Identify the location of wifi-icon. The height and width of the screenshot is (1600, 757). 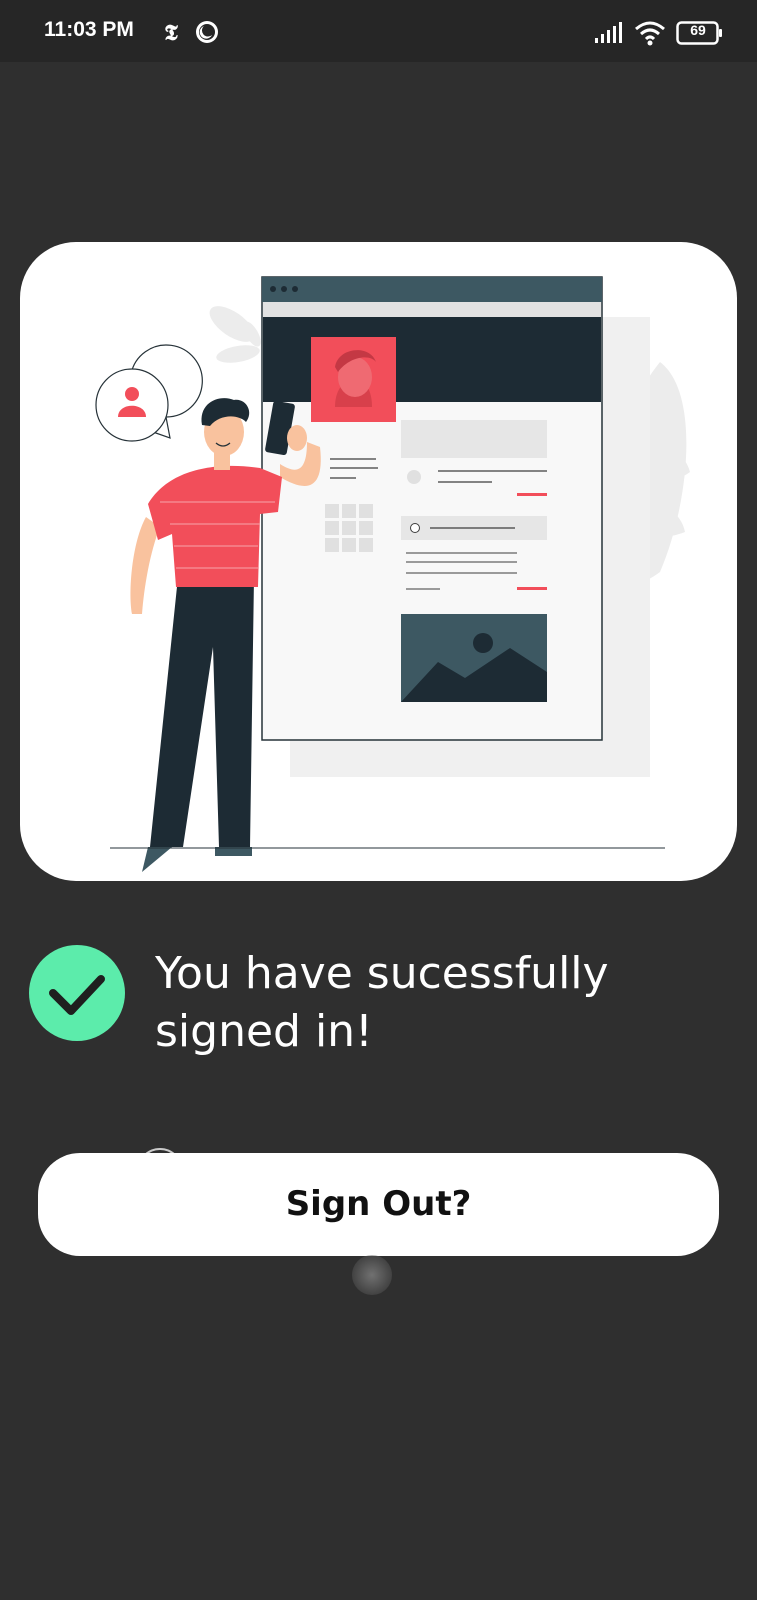
(650, 33).